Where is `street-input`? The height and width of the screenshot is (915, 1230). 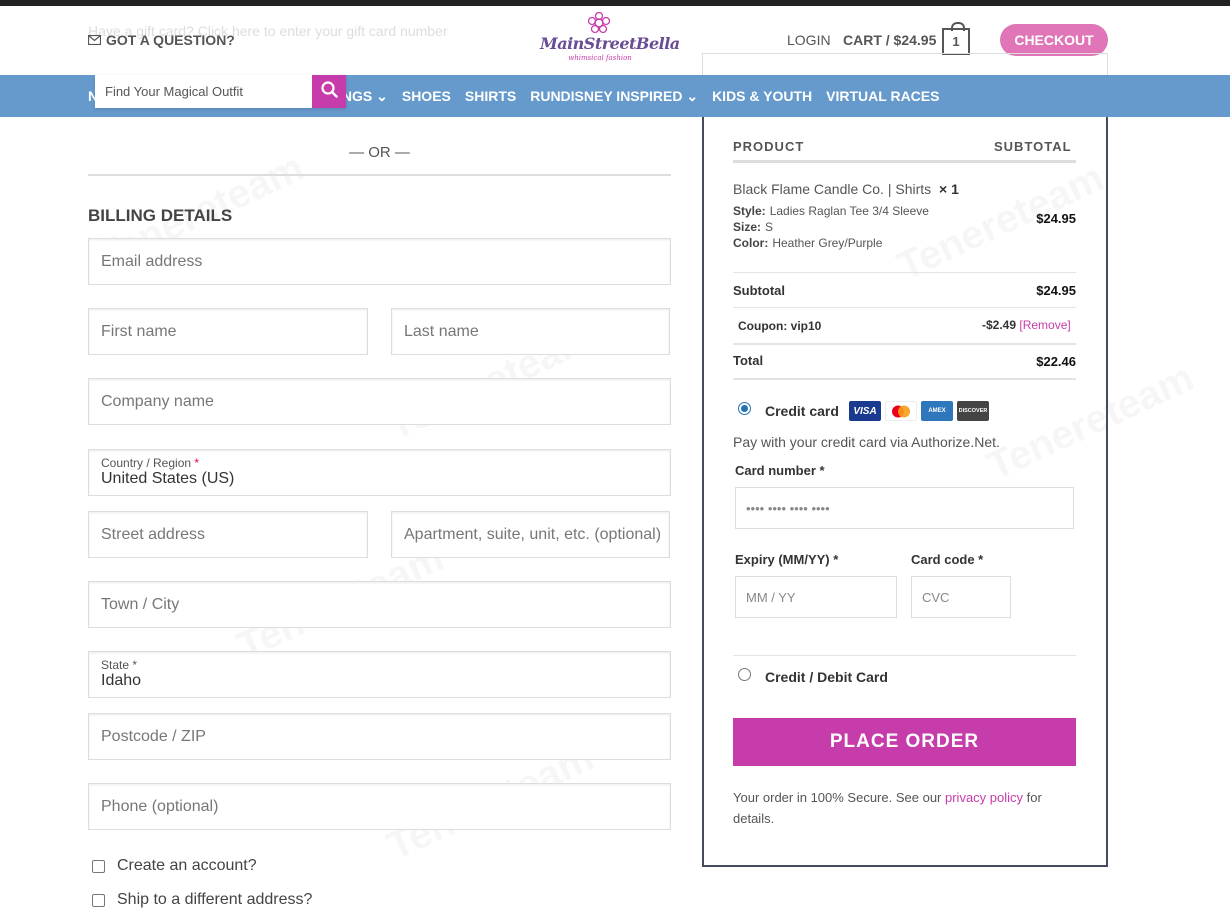
street-input is located at coordinates (228, 534).